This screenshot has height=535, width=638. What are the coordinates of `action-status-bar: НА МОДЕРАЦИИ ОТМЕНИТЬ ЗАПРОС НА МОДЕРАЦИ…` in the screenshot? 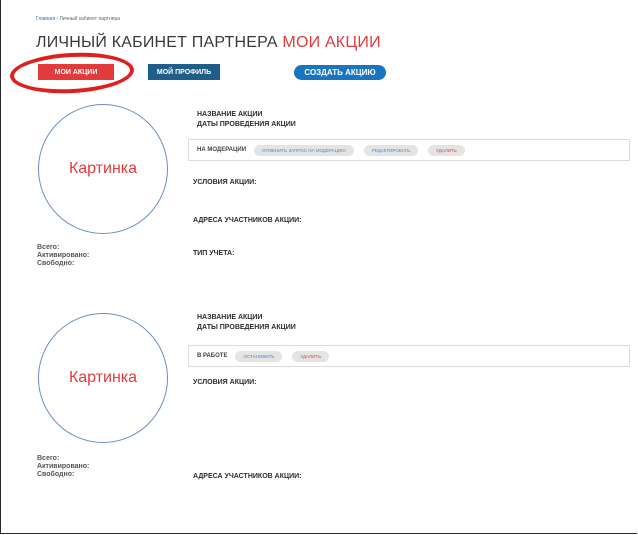 It's located at (409, 150).